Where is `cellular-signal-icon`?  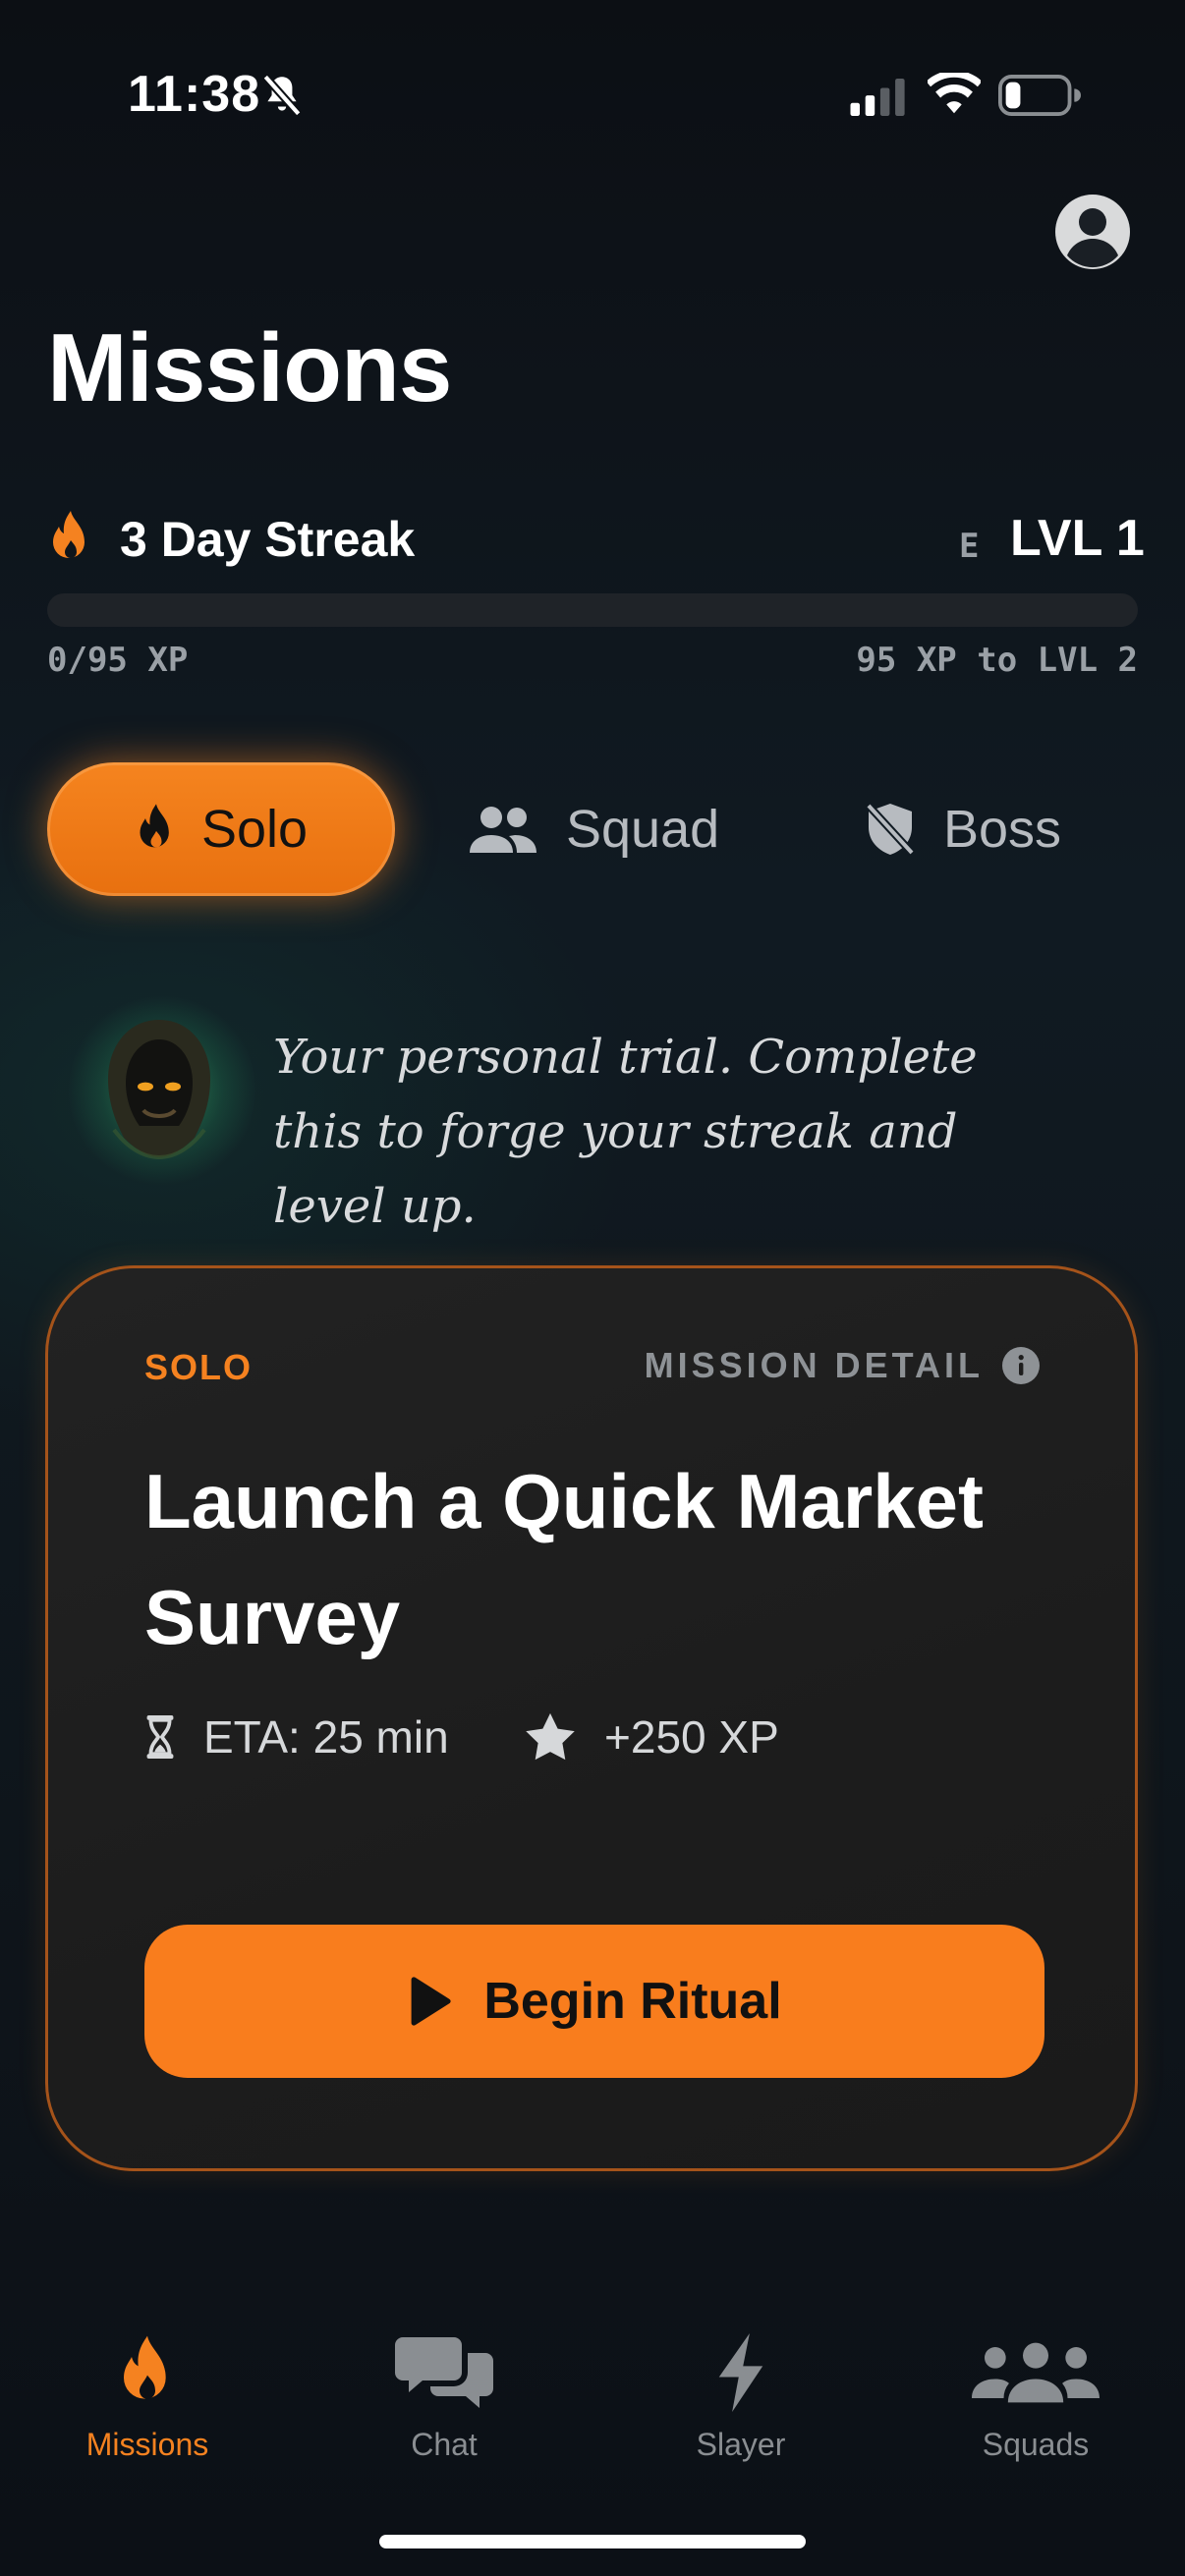
cellular-signal-icon is located at coordinates (878, 97).